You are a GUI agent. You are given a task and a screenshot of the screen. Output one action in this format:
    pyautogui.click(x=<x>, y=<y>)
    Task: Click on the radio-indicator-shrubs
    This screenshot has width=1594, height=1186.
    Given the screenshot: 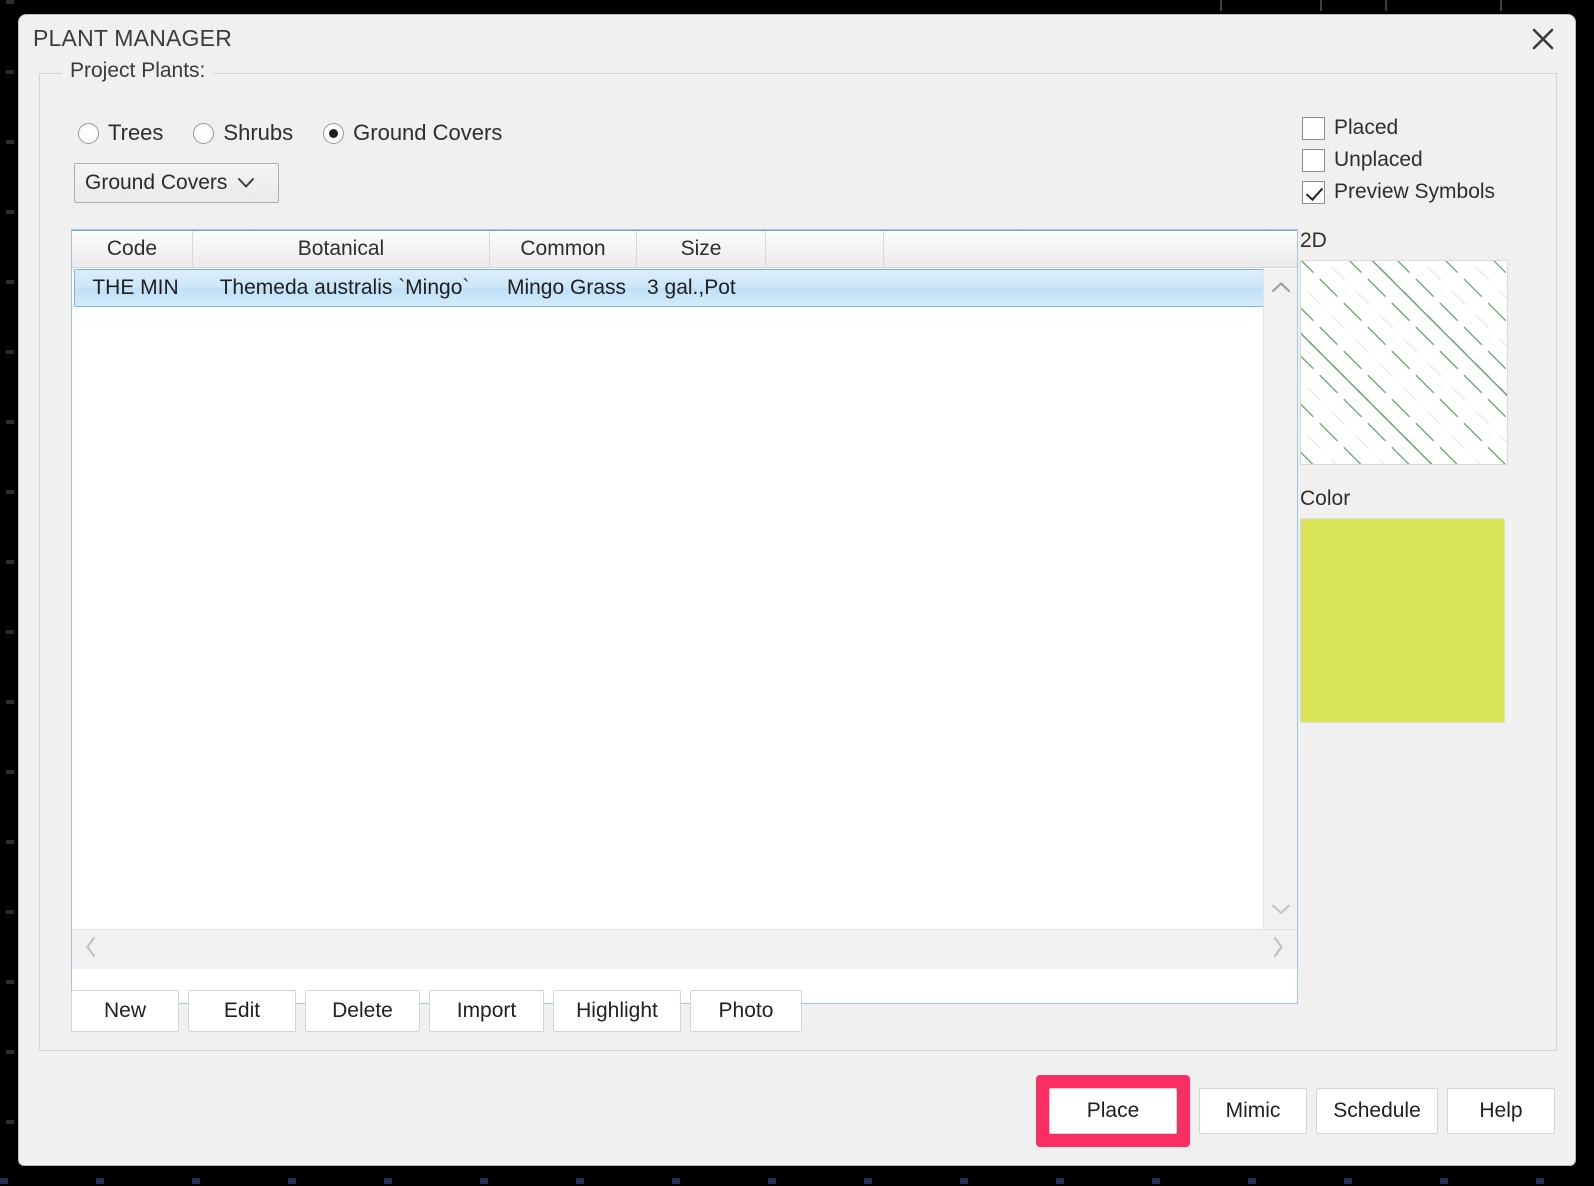 What is the action you would take?
    pyautogui.click(x=204, y=133)
    